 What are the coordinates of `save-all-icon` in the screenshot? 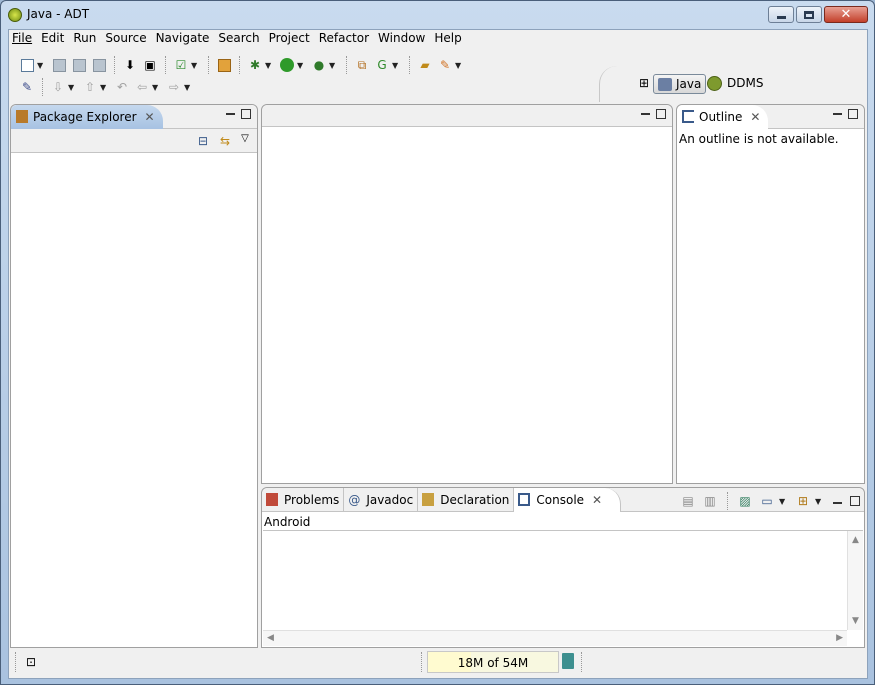 It's located at (79, 65).